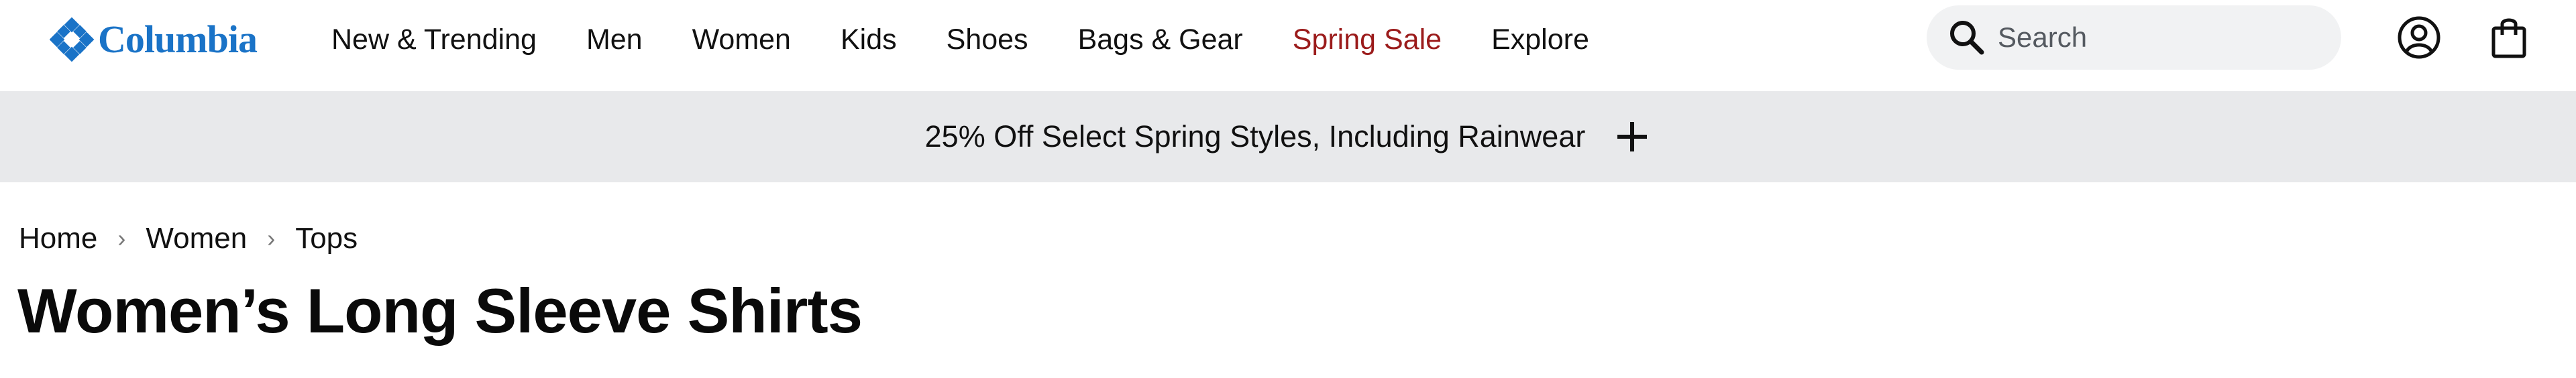 The width and height of the screenshot is (2576, 378). Describe the element at coordinates (434, 39) in the screenshot. I see `nav-item-new-trending: New & Trending` at that location.